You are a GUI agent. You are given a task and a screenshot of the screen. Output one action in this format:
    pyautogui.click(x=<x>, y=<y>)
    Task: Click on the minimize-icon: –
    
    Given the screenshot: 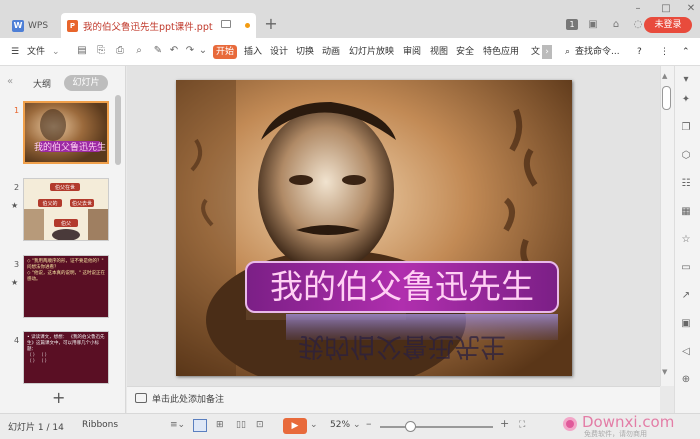 What is the action you would take?
    pyautogui.click(x=638, y=9)
    